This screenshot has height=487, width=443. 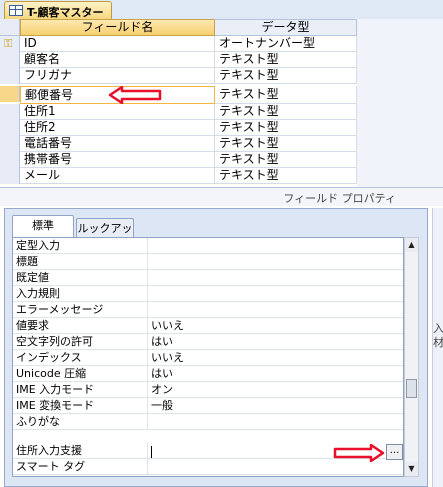 What do you see at coordinates (65, 12) in the screenshot?
I see `tab-title: T-顧客マスター` at bounding box center [65, 12].